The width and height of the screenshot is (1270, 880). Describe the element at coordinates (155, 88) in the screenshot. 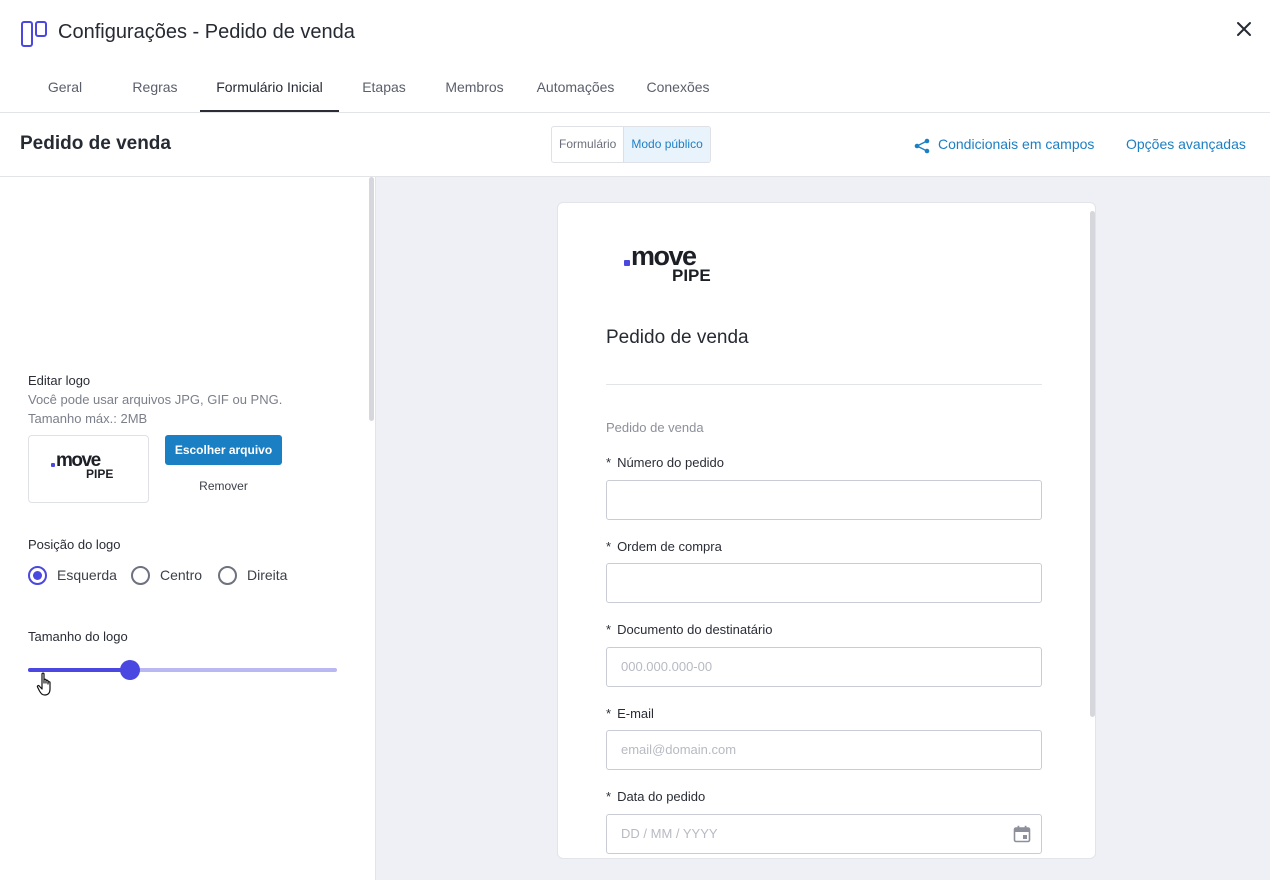

I see `tab-regras: Regras` at that location.